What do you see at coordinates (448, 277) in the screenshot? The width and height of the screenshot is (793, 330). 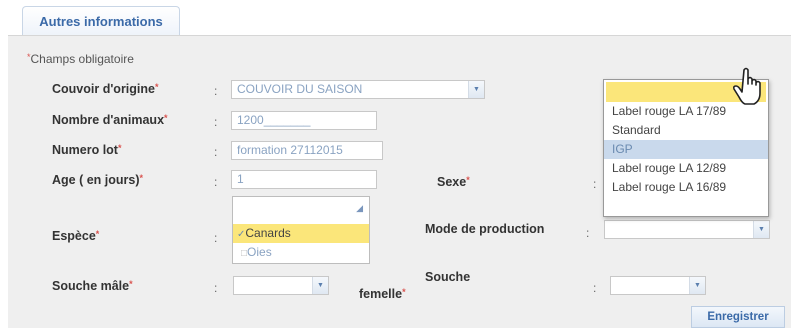 I see `label-souche-femelle-line1: Souche` at bounding box center [448, 277].